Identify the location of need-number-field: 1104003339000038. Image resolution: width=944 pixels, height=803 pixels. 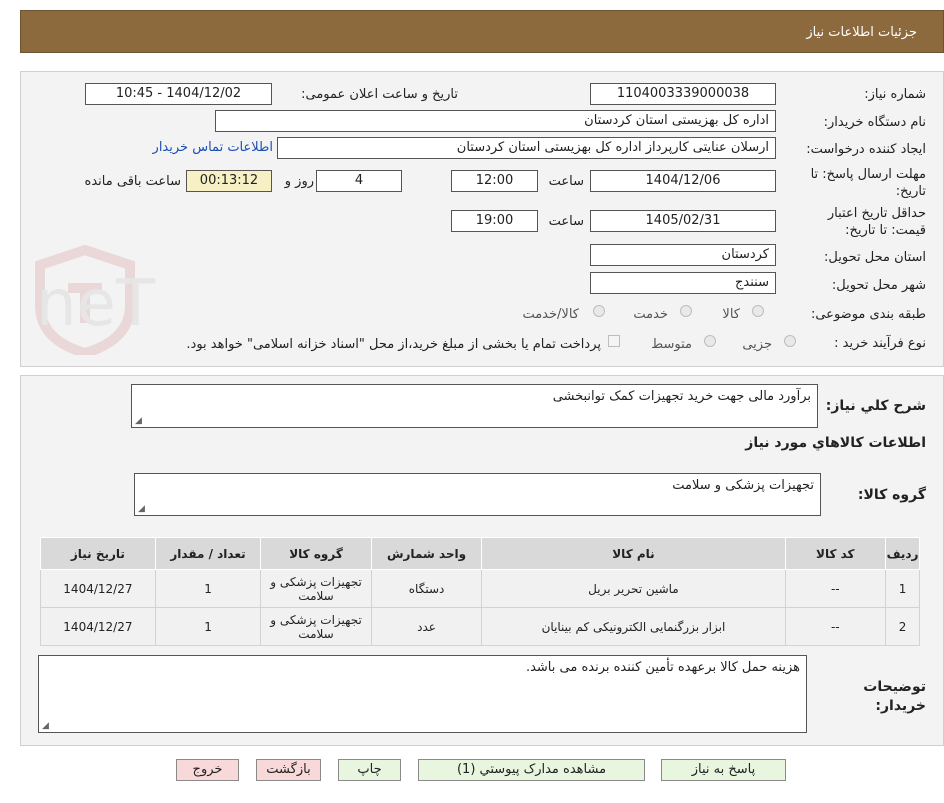
(683, 94).